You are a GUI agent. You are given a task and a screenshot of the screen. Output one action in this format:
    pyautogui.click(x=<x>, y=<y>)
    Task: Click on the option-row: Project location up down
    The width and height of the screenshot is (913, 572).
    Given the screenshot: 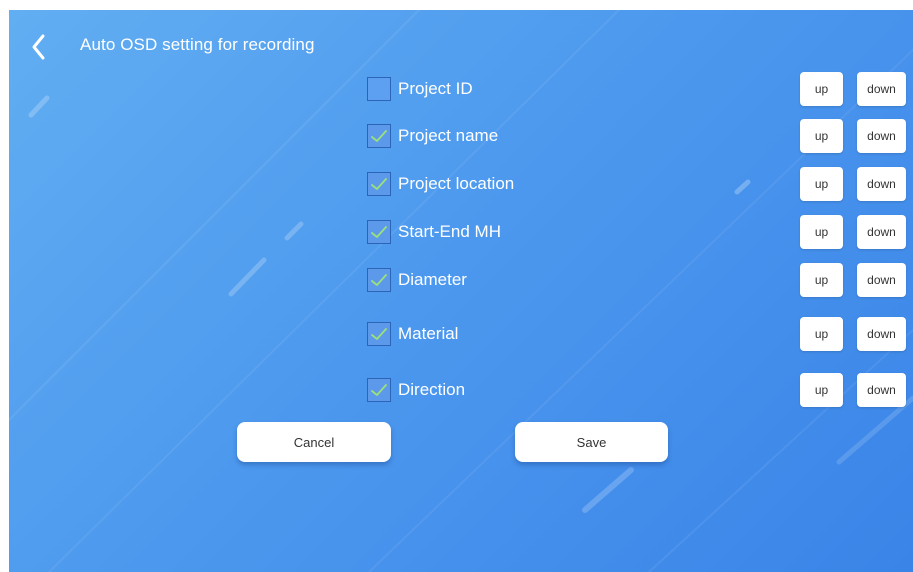 What is the action you would take?
    pyautogui.click(x=461, y=185)
    